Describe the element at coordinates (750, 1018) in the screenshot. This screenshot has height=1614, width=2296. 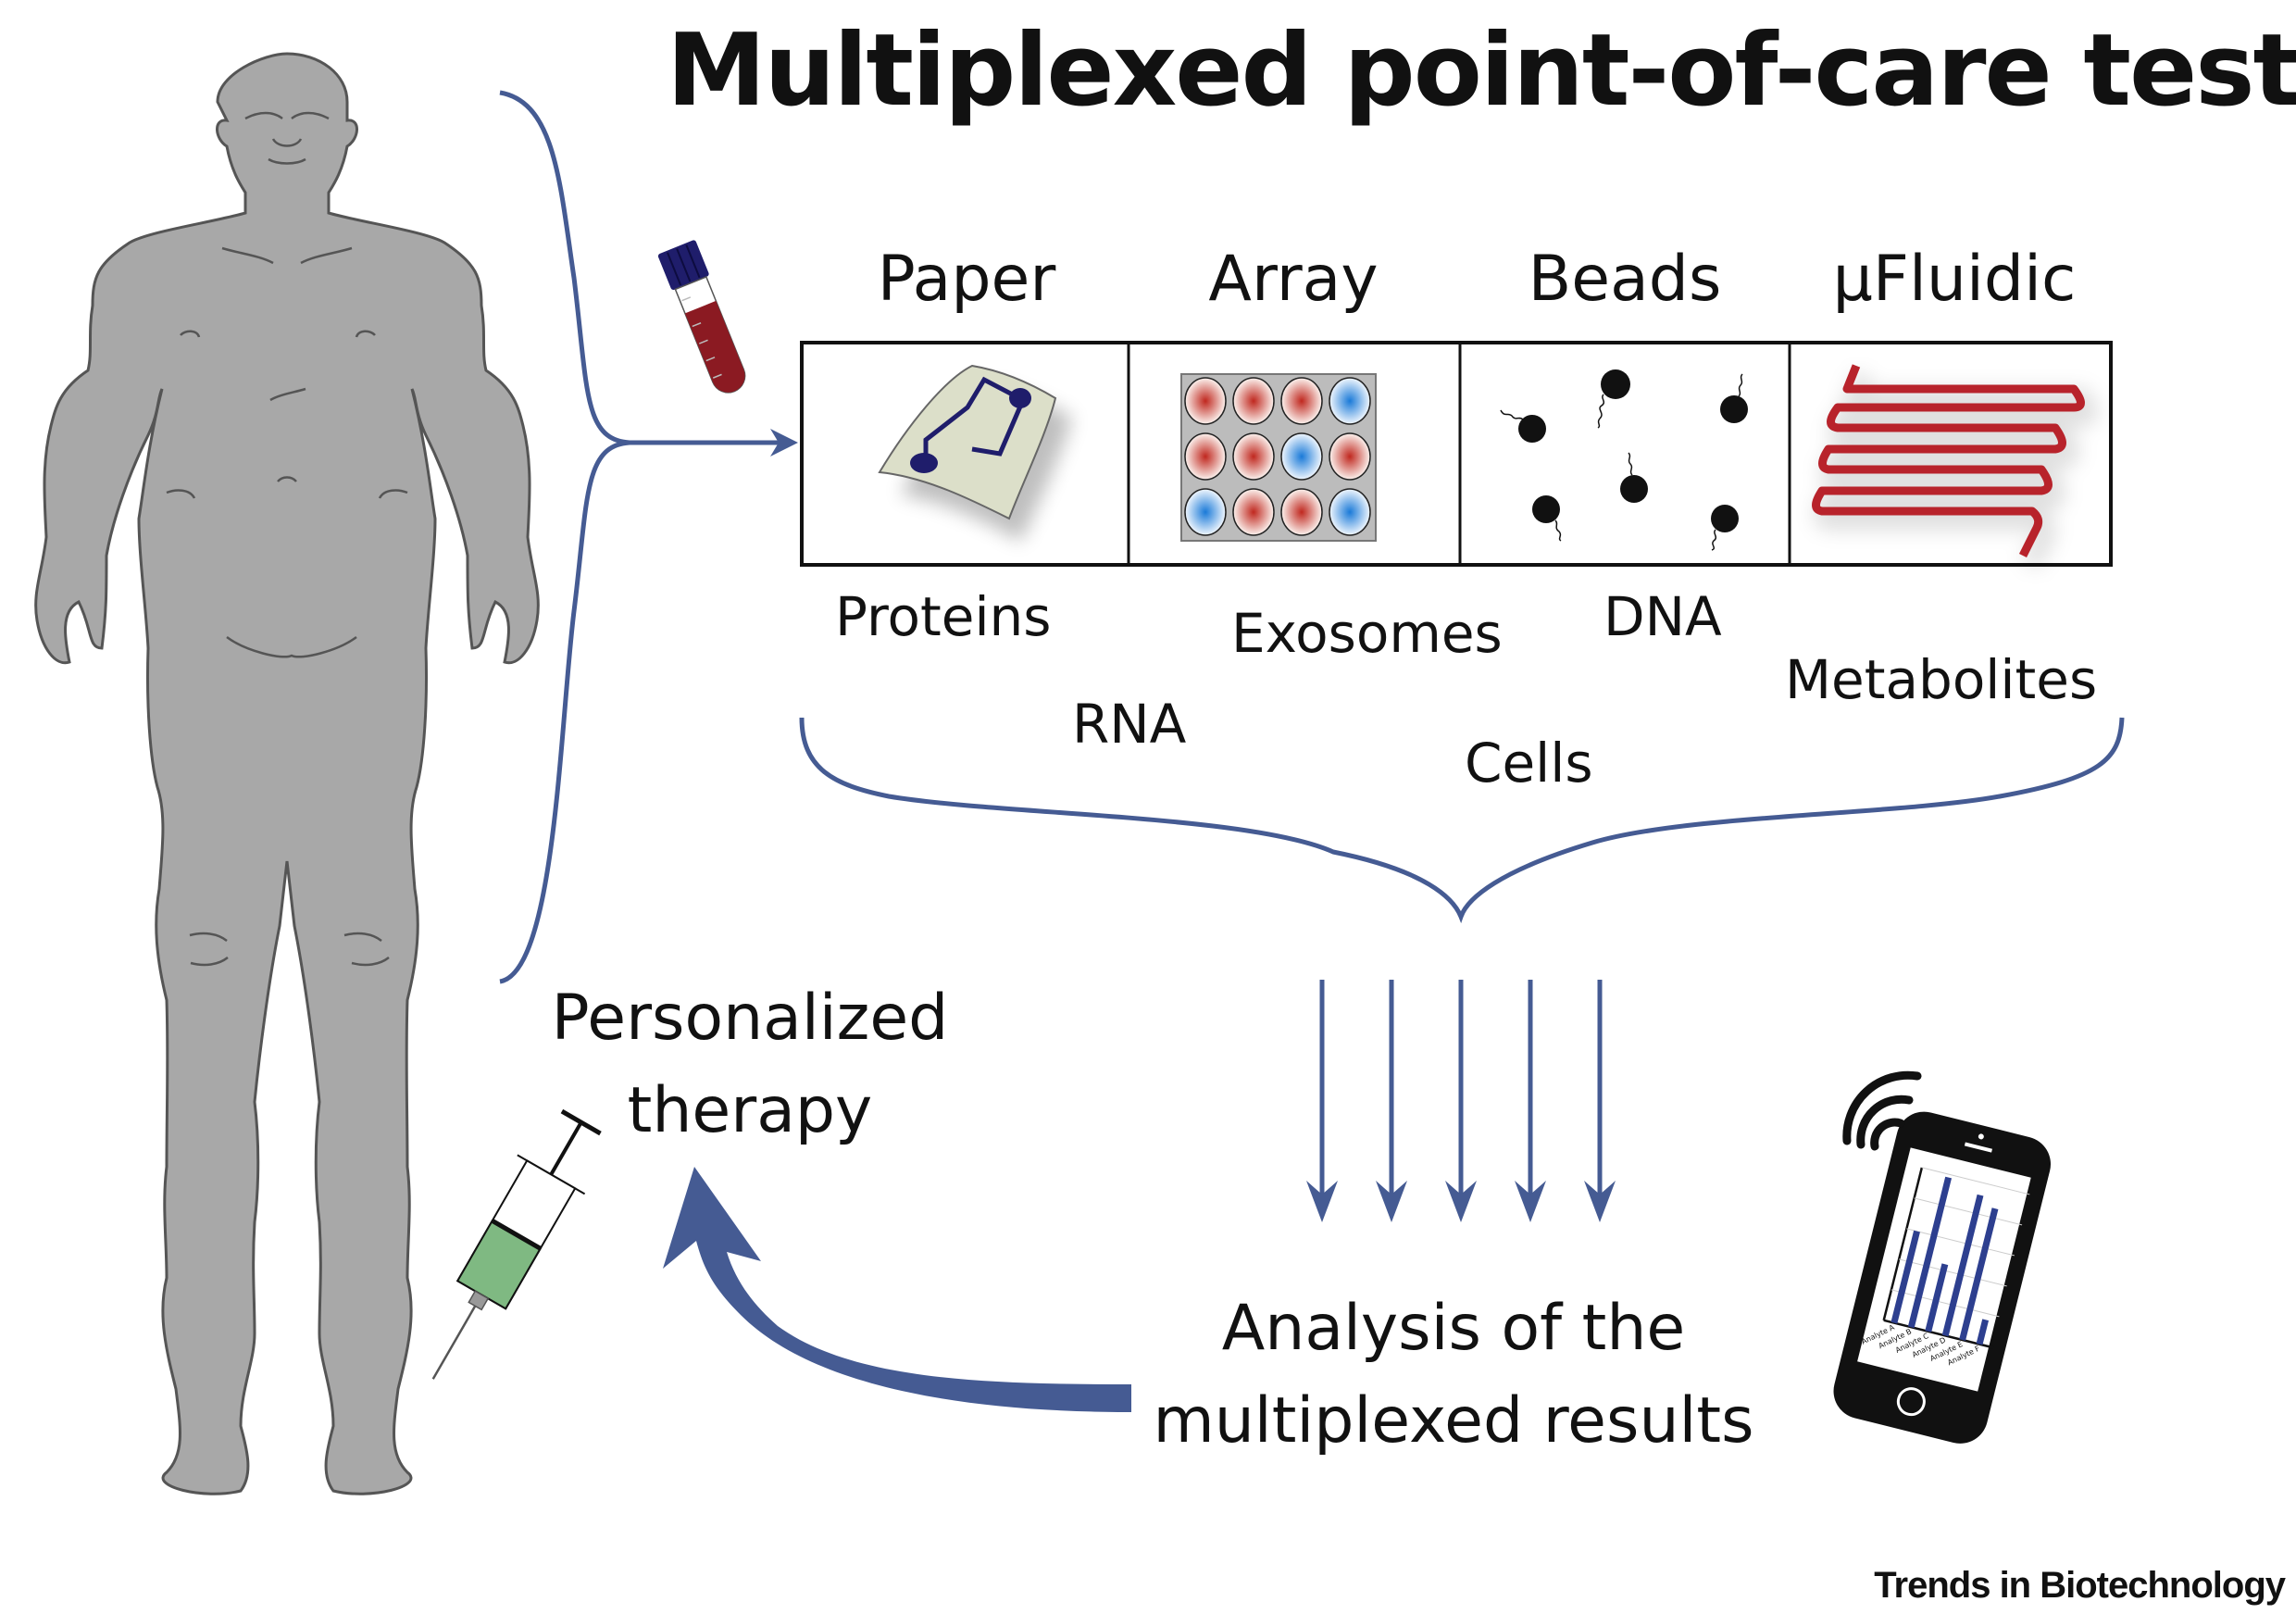
I see `therapy-line-1: Personalized` at that location.